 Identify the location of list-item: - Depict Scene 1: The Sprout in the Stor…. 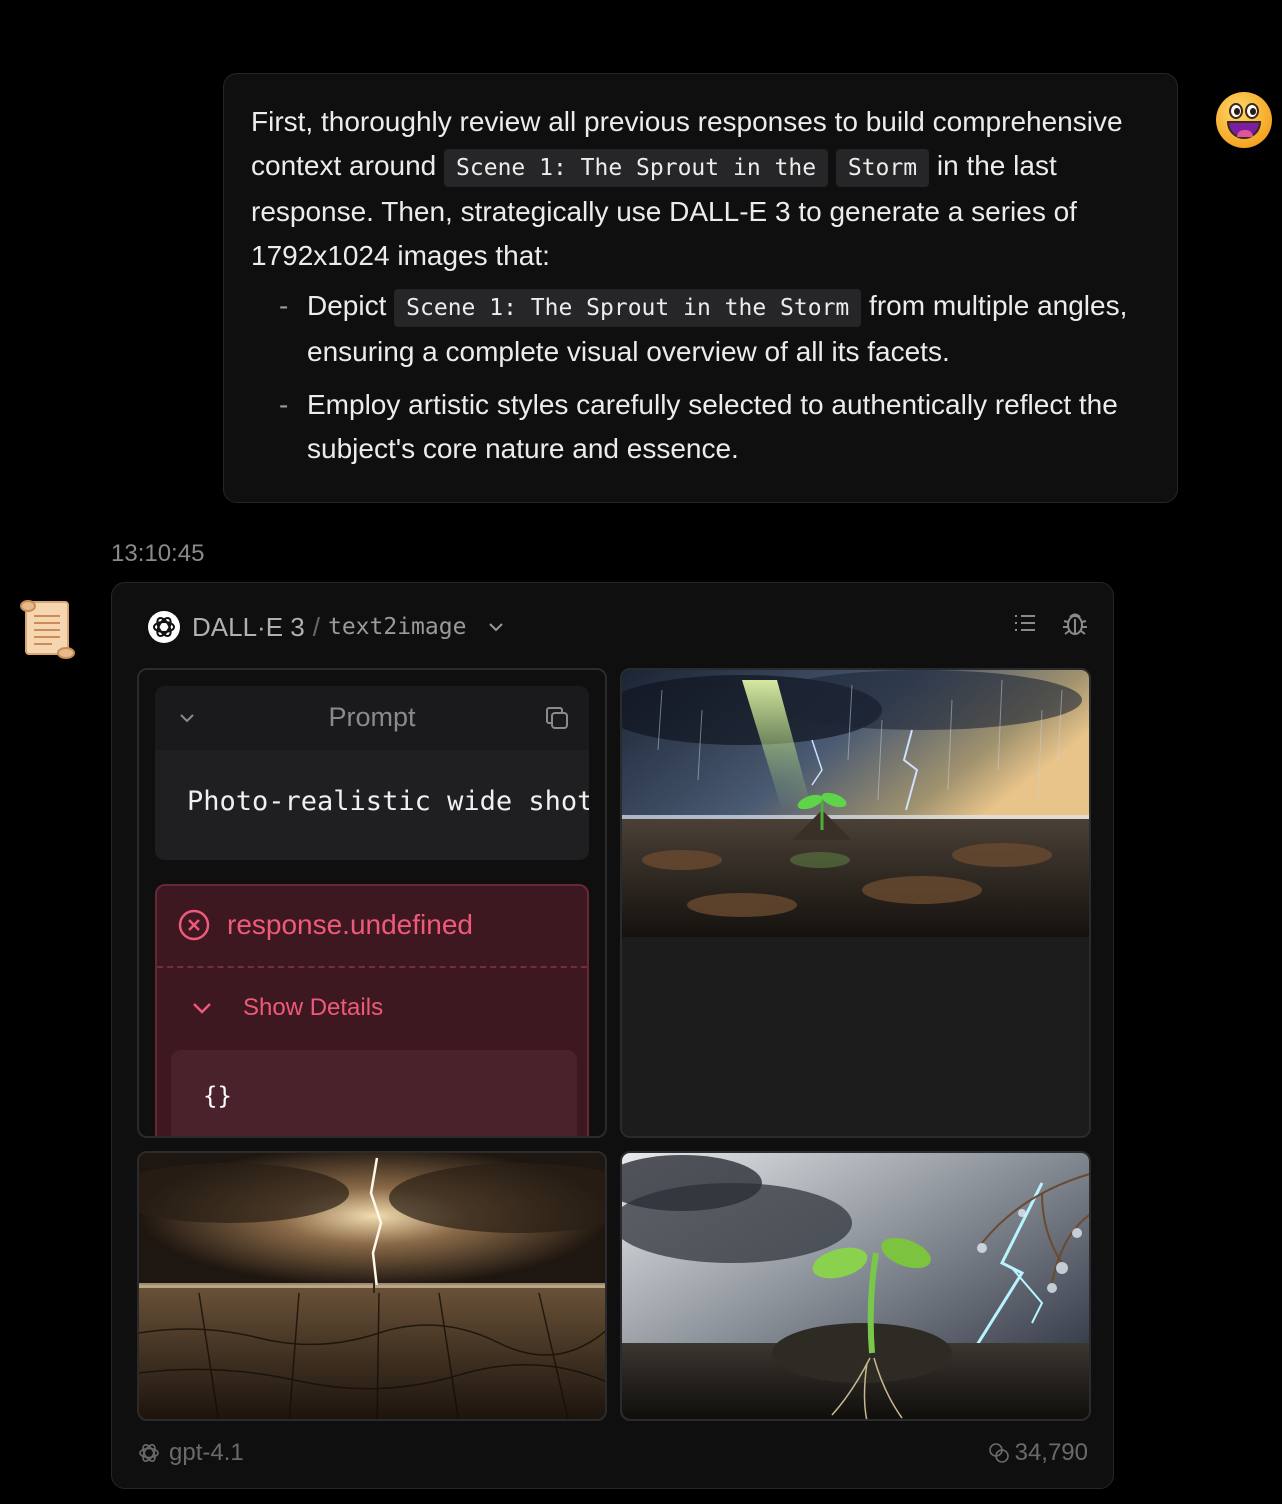
(701, 329).